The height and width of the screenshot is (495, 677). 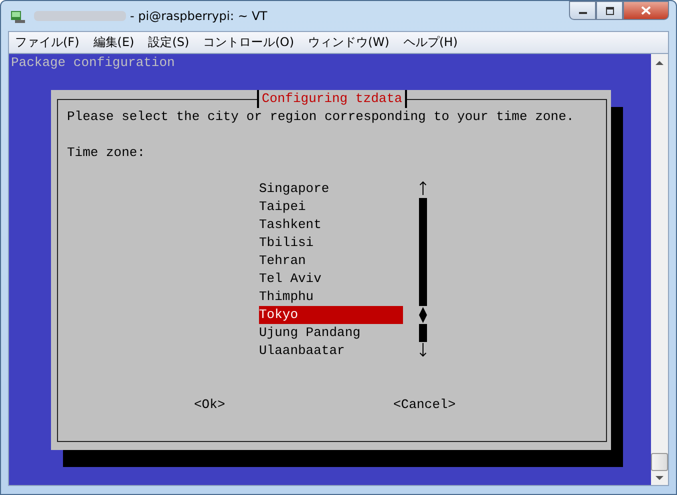 I want to click on list-item: Tel Aviv, so click(x=331, y=279).